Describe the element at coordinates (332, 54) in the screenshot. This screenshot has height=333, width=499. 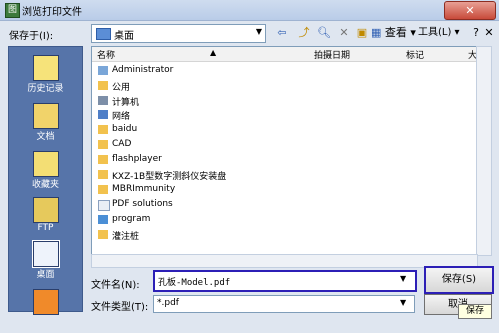
I see `column-date-taken: 拍摄日期` at that location.